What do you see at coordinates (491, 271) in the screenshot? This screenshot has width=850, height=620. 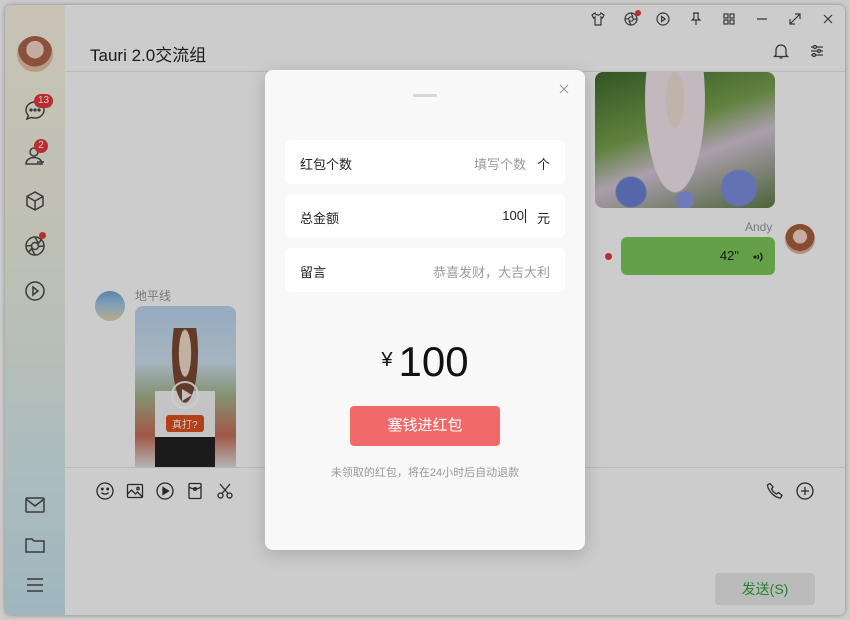 I see `message-input: 恭喜发财，大吉大利` at bounding box center [491, 271].